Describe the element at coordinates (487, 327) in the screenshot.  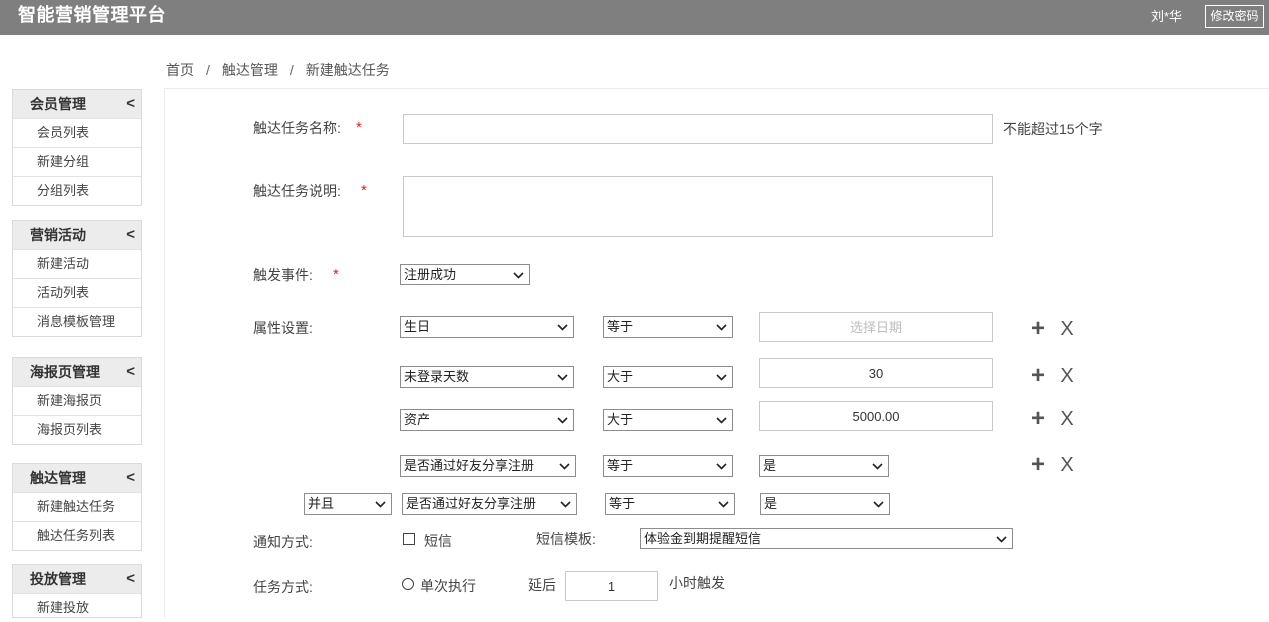
I see `attribute-field-select: 生日` at that location.